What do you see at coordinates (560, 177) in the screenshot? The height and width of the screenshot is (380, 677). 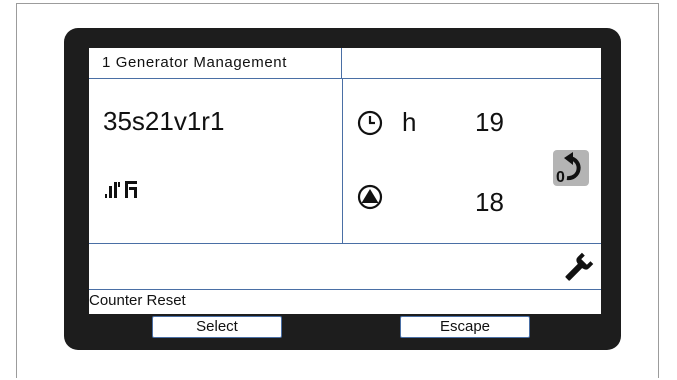 I see `counter-reset-digit: 0` at bounding box center [560, 177].